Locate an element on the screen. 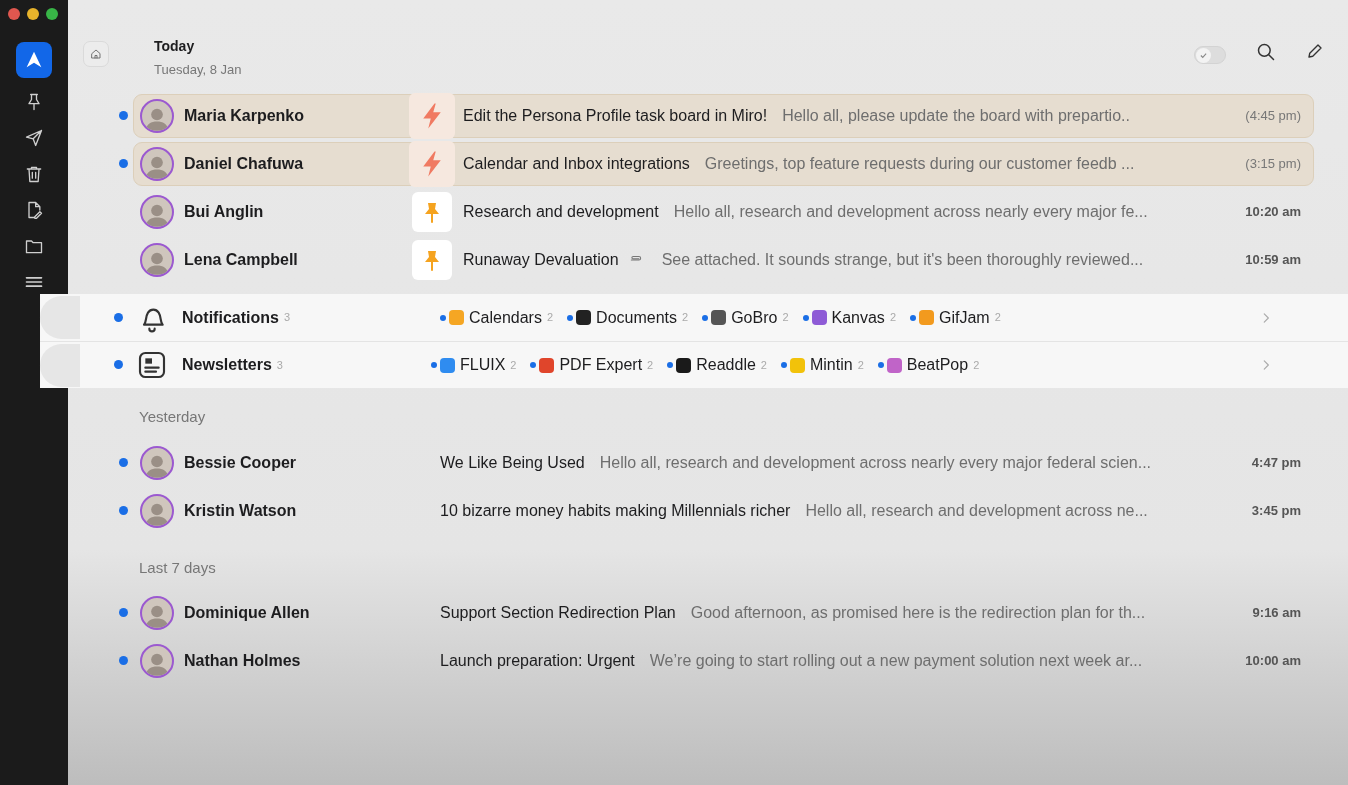 This screenshot has width=1348, height=785. home-icon is located at coordinates (96, 54).